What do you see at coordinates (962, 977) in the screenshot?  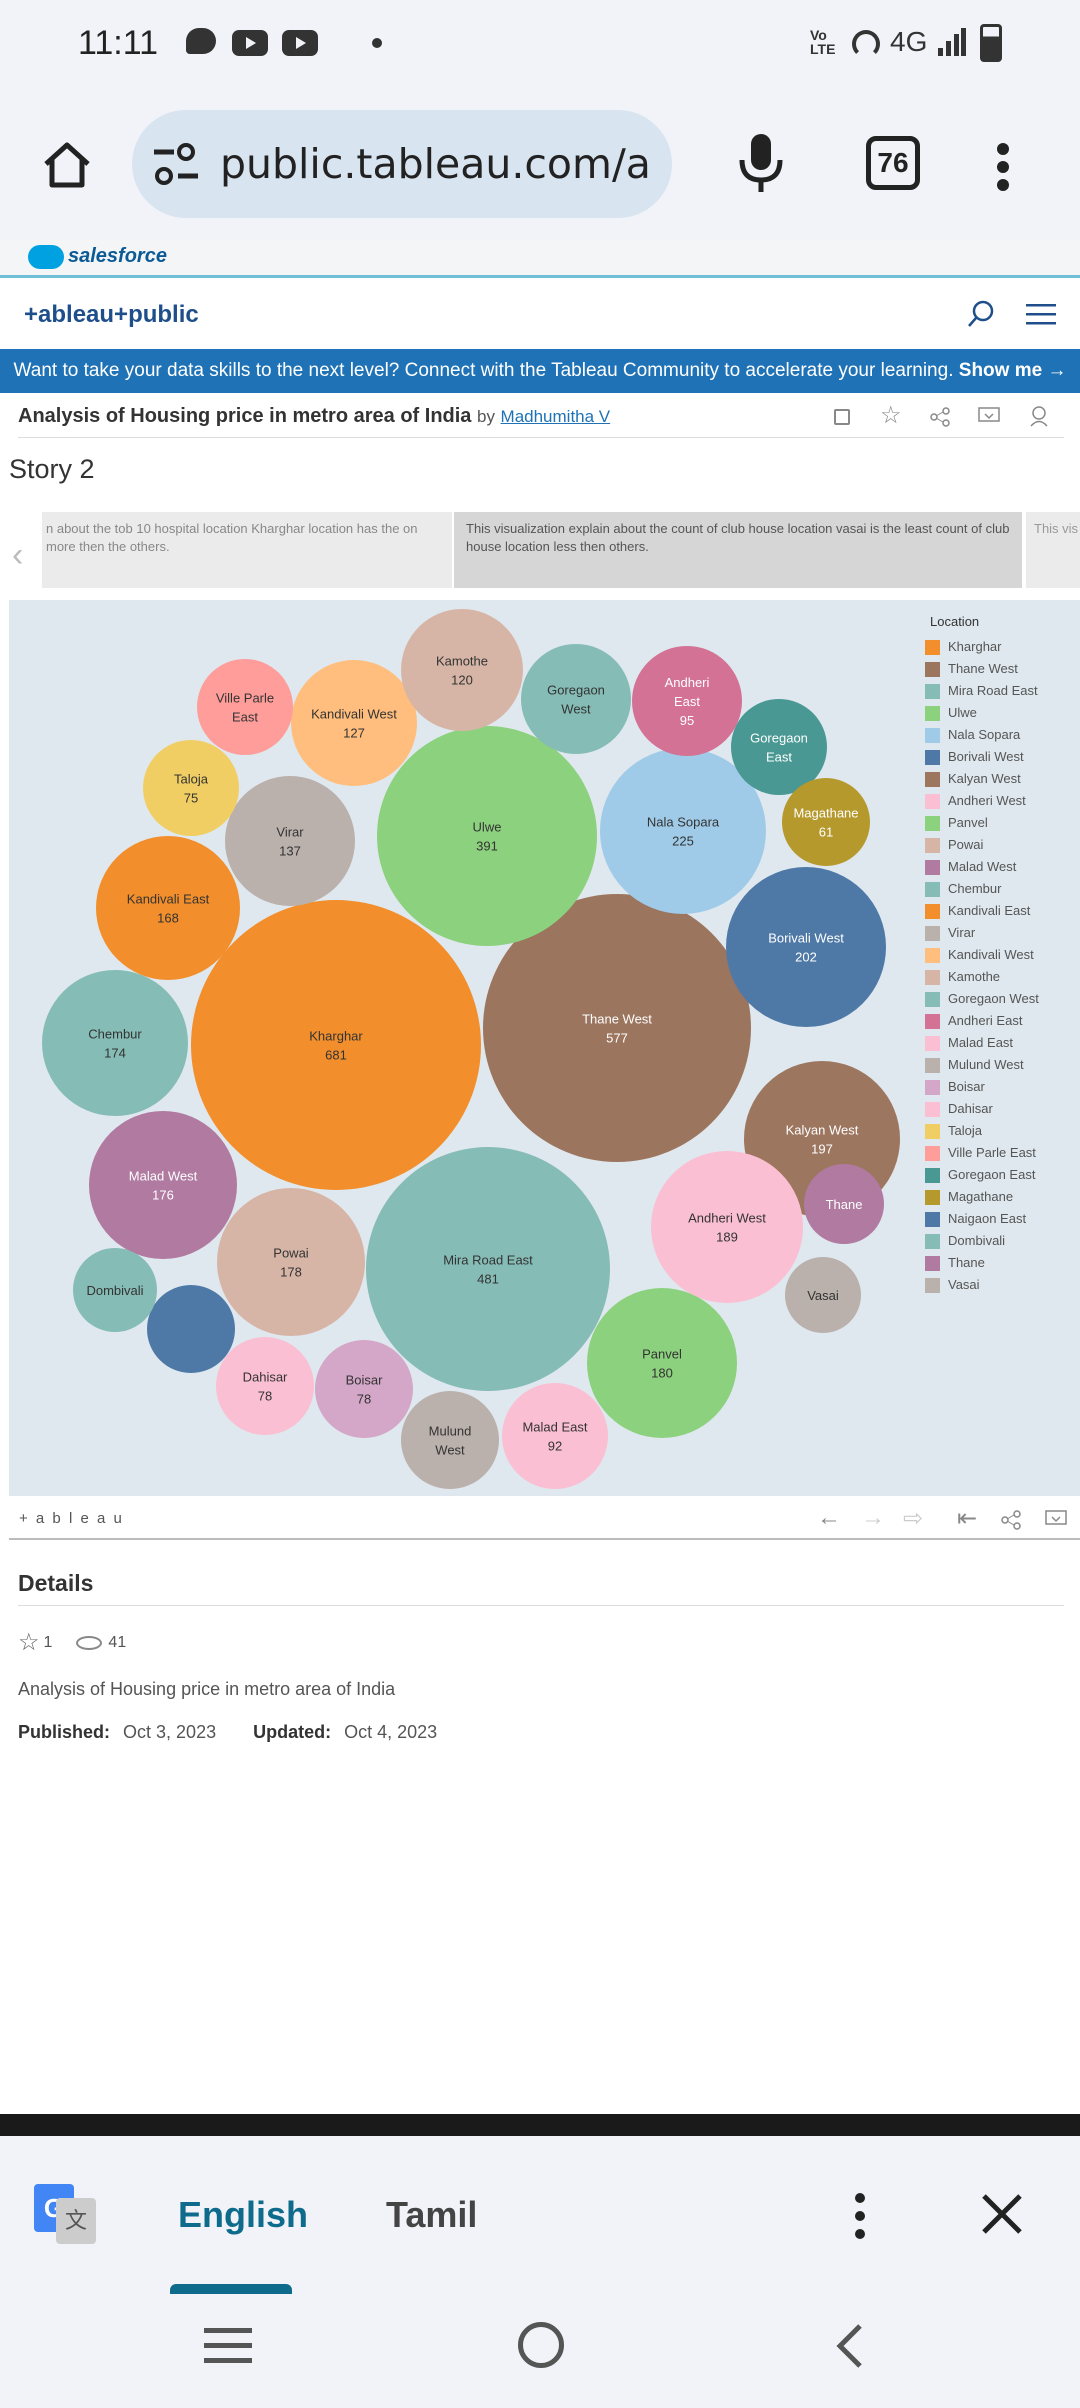 I see `legend-item: Kamothe` at bounding box center [962, 977].